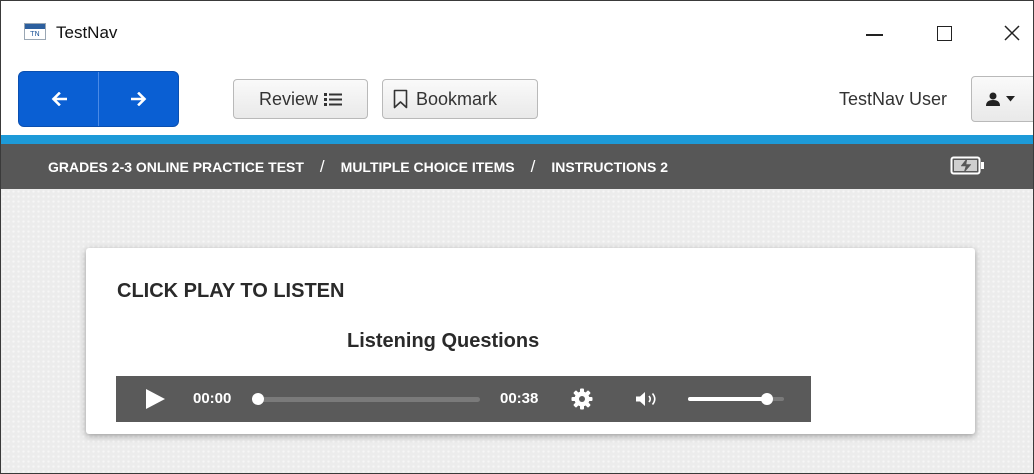 This screenshot has height=474, width=1034. I want to click on breadcrumb-item-test: GRADES 2-3 ONLINE PRACTICE TEST, so click(176, 166).